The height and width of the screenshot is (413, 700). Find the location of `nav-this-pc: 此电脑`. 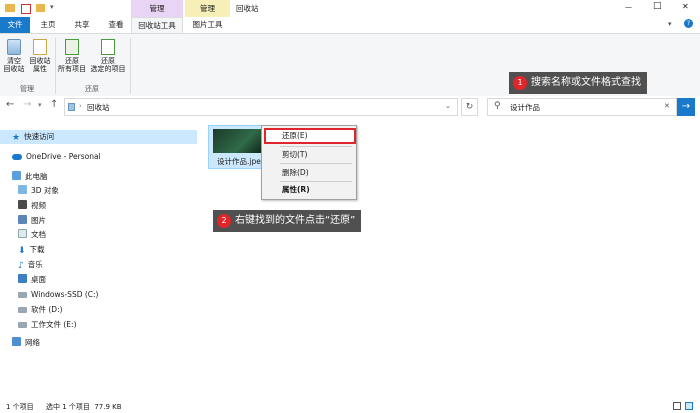

nav-this-pc: 此电脑 is located at coordinates (30, 177).